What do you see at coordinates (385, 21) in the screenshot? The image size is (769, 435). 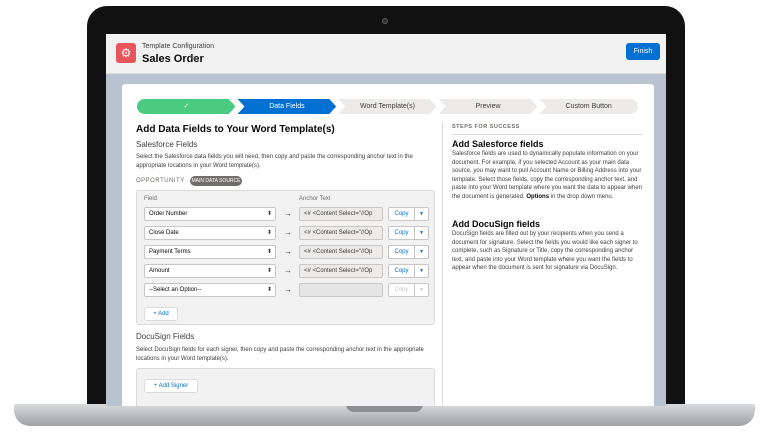 I see `camera-icon` at bounding box center [385, 21].